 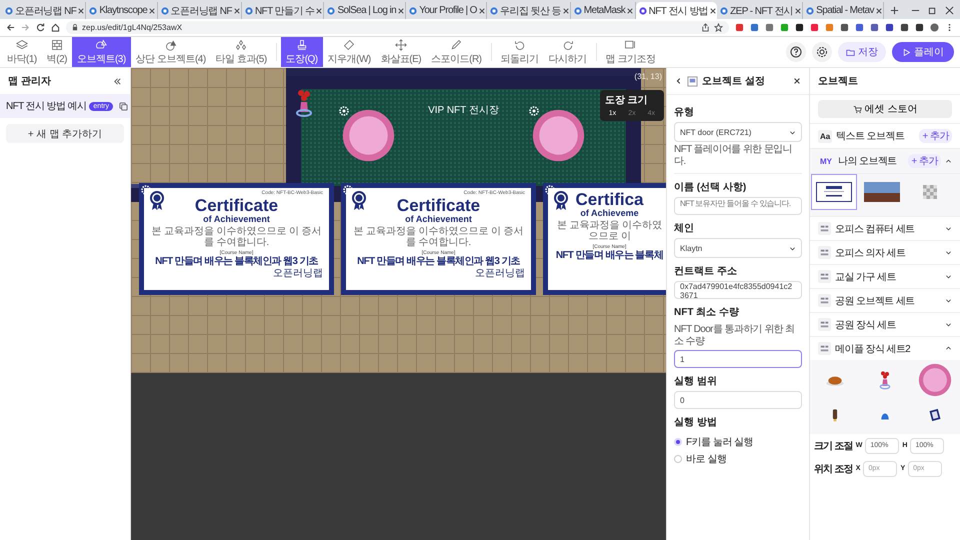 I want to click on certificate-subtitle: of Achieveme, so click(x=609, y=213).